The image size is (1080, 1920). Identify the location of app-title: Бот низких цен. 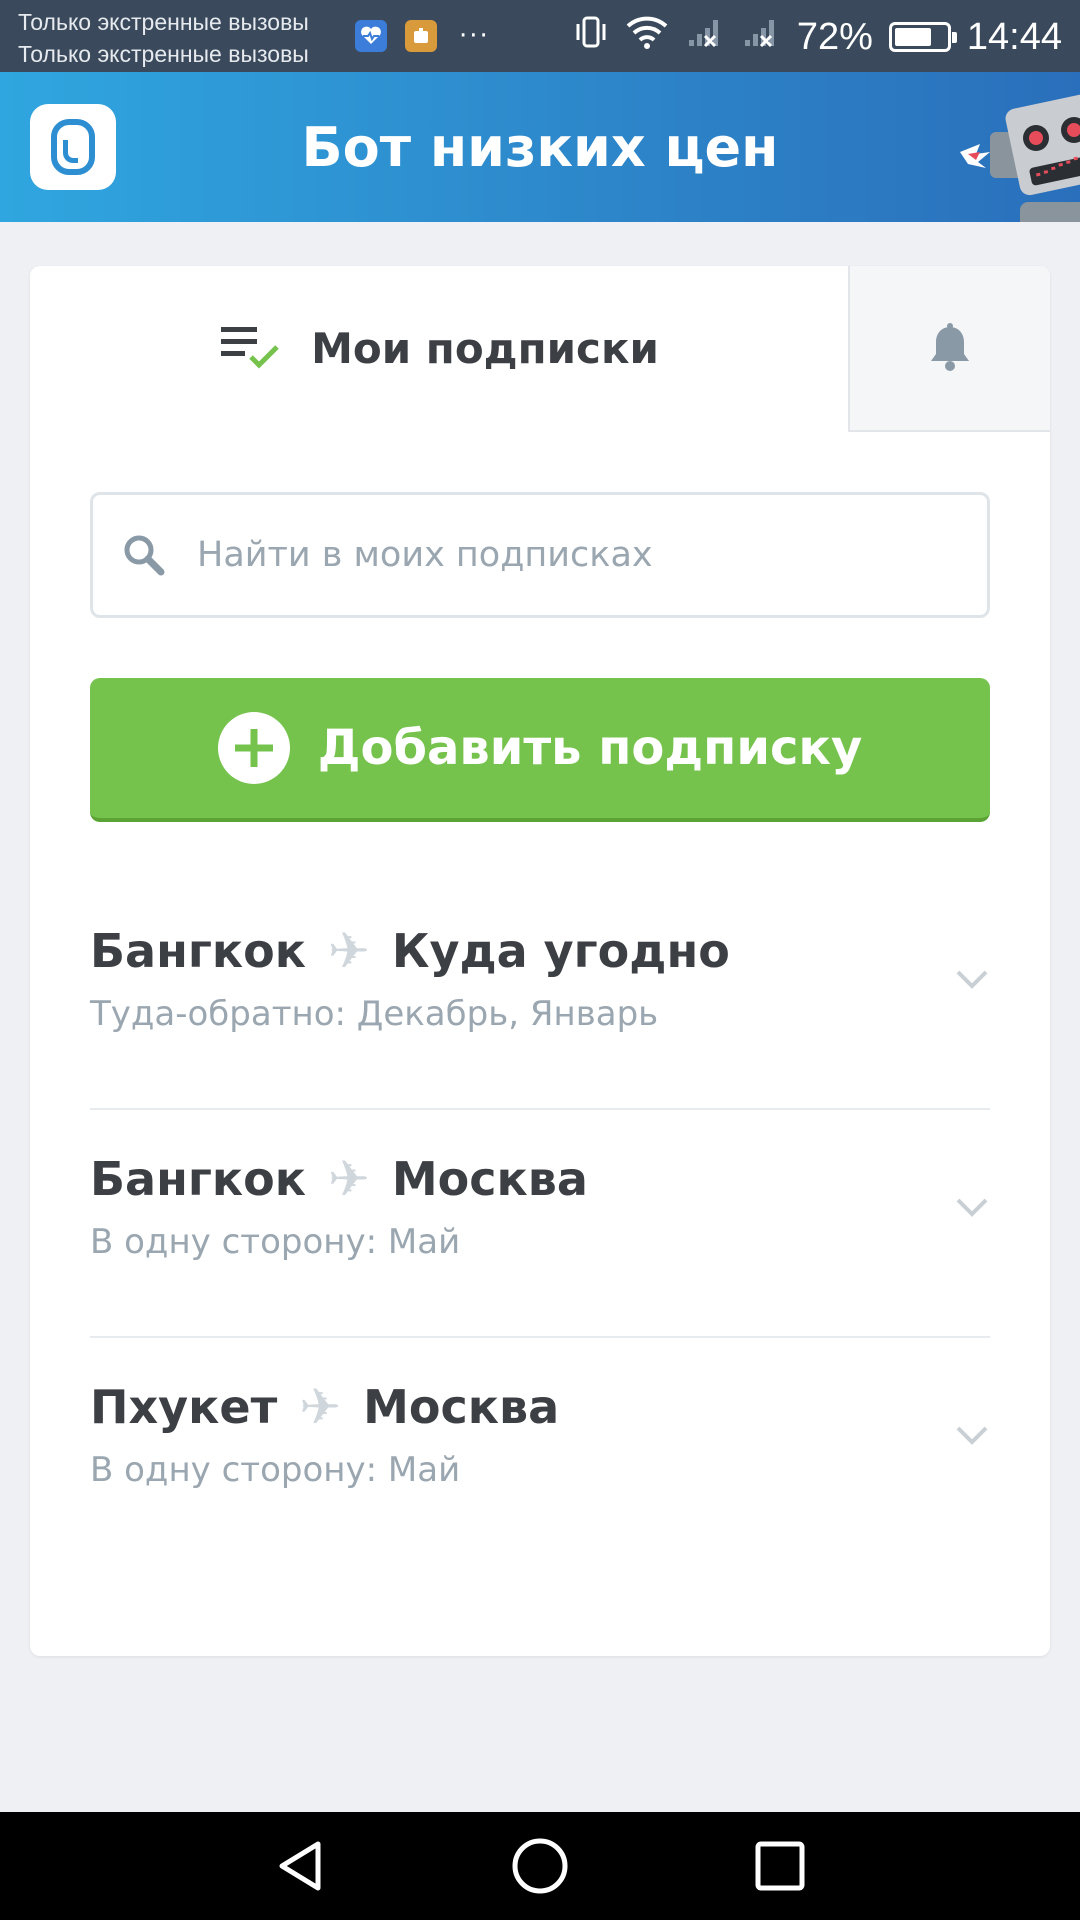
(540, 147).